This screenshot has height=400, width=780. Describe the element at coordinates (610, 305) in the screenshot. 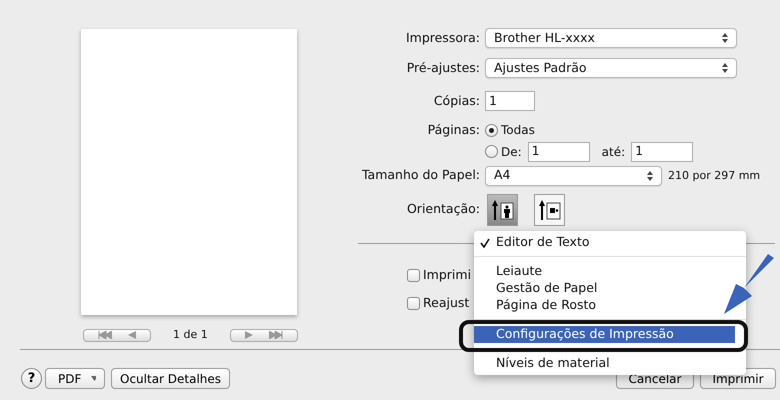

I see `menu-item: Página de Rosto` at that location.